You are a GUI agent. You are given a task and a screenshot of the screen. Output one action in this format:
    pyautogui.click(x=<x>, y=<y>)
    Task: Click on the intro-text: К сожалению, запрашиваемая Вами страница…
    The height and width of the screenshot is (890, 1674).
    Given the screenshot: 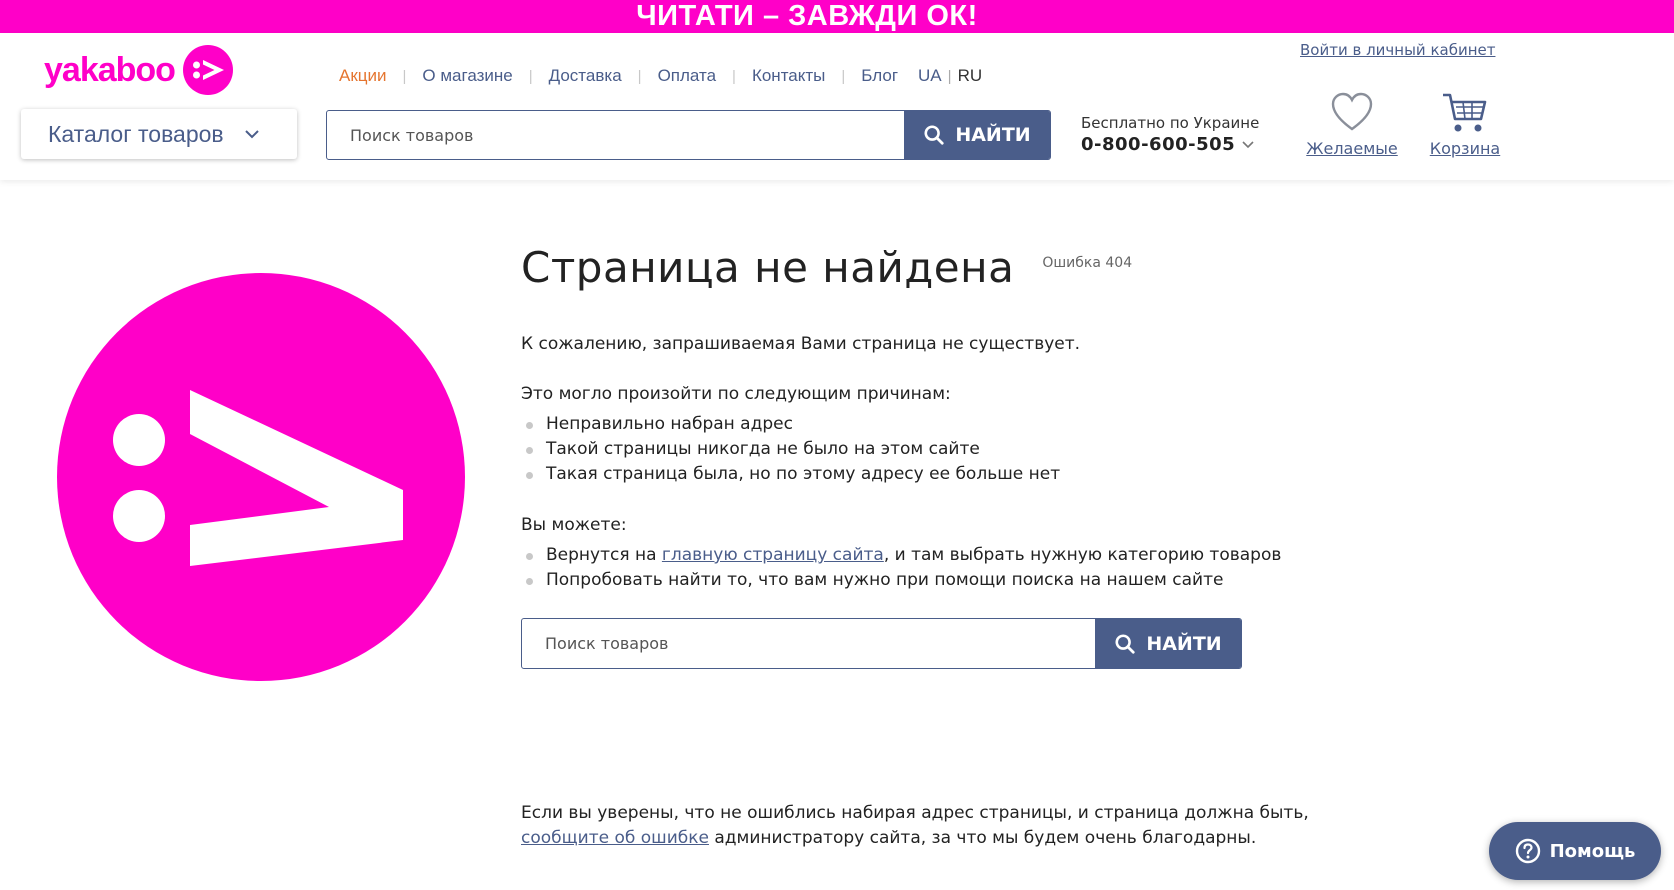 What is the action you would take?
    pyautogui.click(x=801, y=344)
    